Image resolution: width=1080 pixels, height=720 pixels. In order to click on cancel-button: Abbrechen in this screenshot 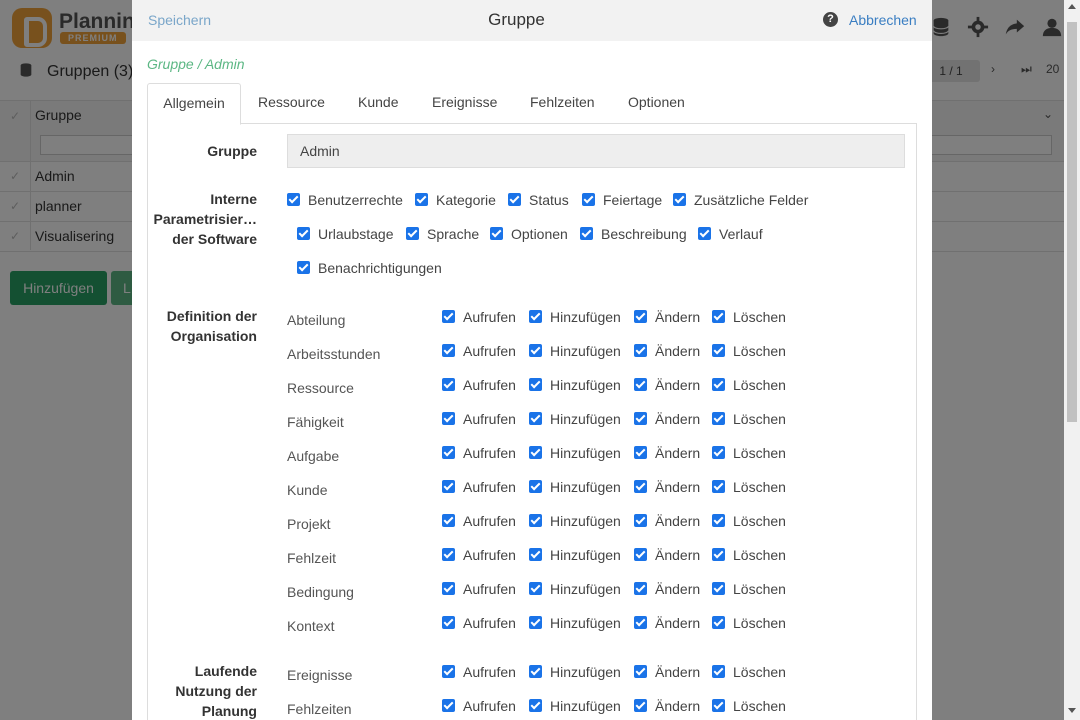, I will do `click(883, 20)`.